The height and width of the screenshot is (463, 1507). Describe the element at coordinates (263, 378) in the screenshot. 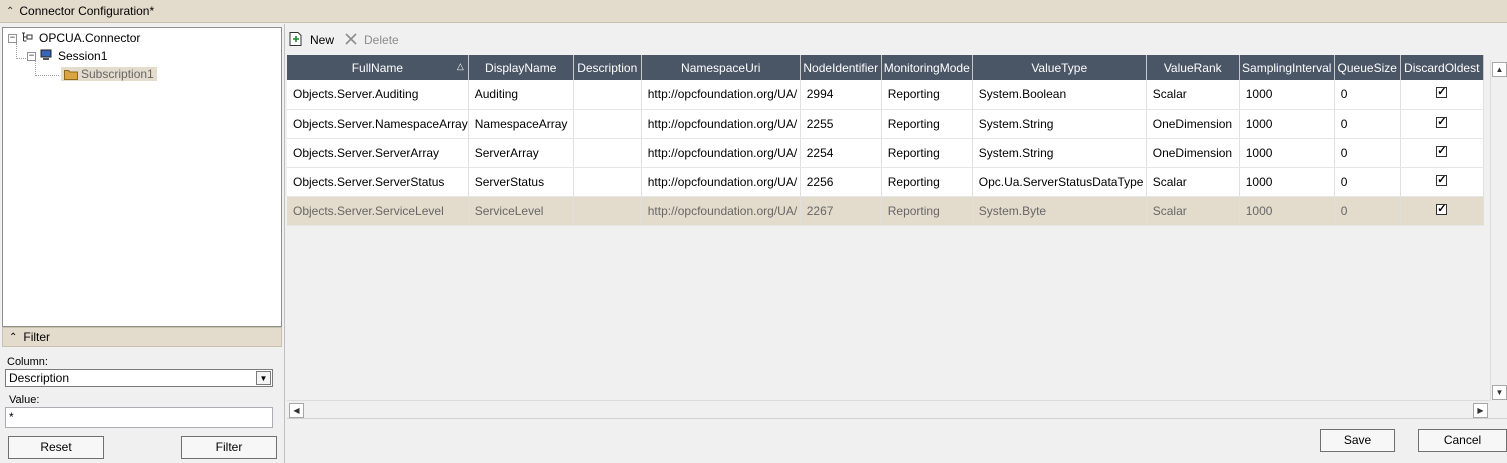

I see `chevron-down-icon: ▼` at that location.